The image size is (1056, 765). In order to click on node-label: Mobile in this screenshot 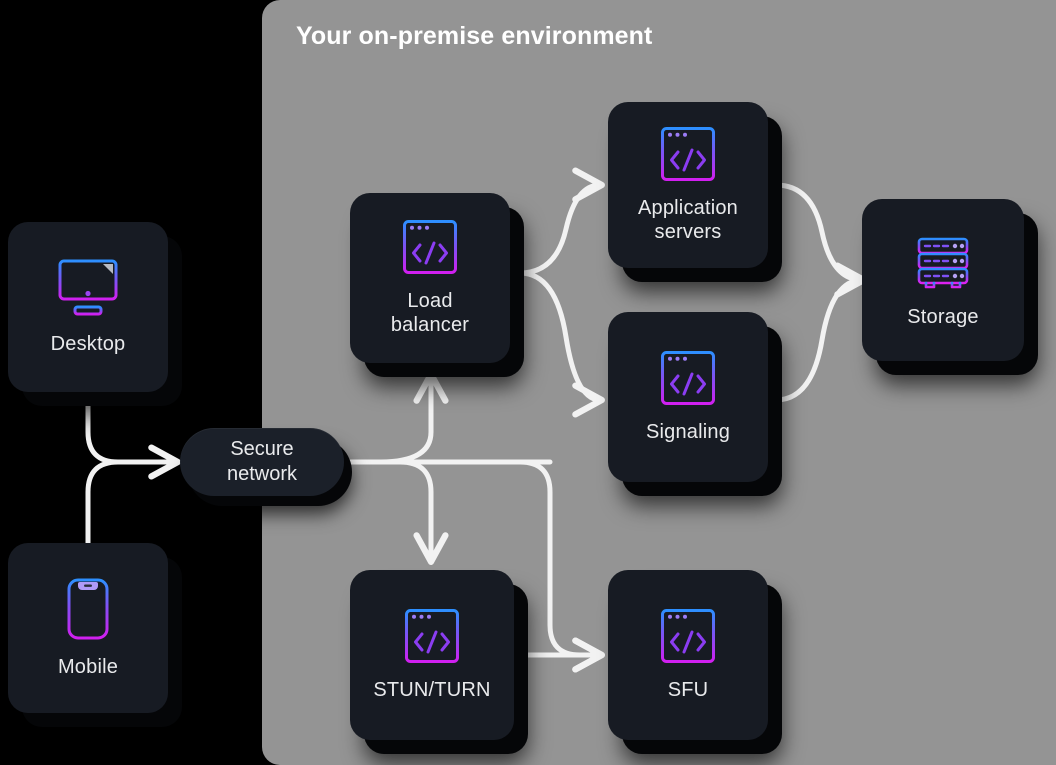, I will do `click(88, 666)`.